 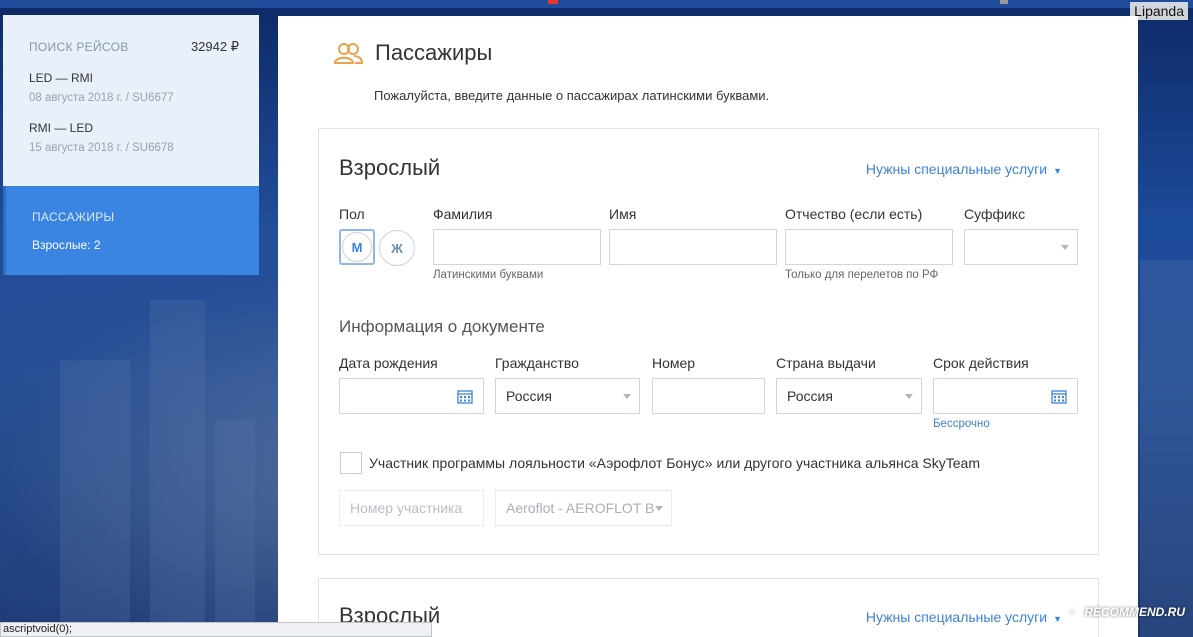 I want to click on top-strip, so click(x=596, y=4).